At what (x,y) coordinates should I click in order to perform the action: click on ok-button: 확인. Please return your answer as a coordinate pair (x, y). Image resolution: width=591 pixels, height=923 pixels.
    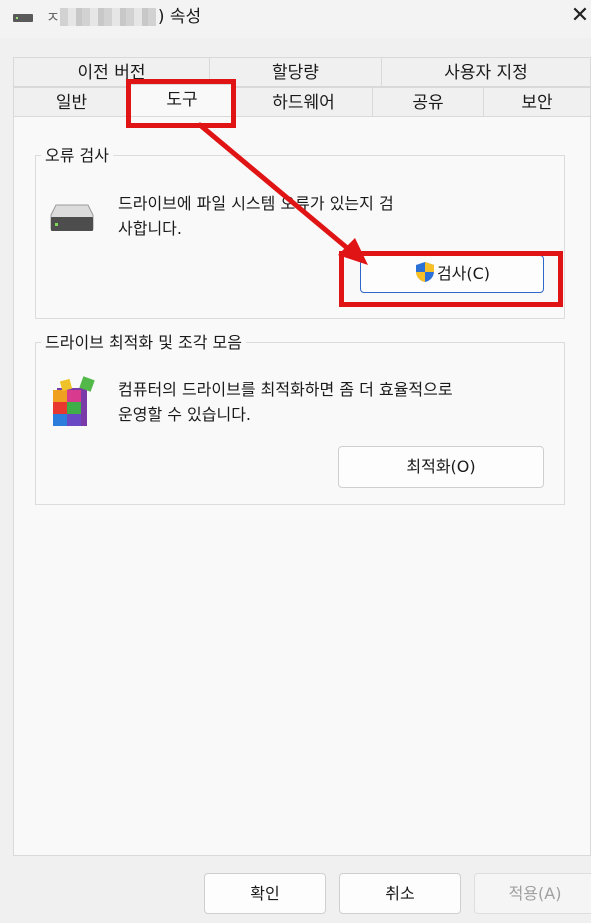
    Looking at the image, I should click on (265, 893).